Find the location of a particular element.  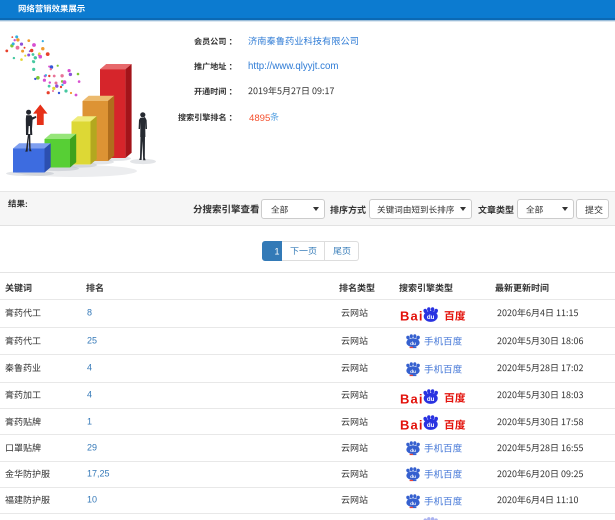

svg-text: 4895 is located at coordinates (259, 118).